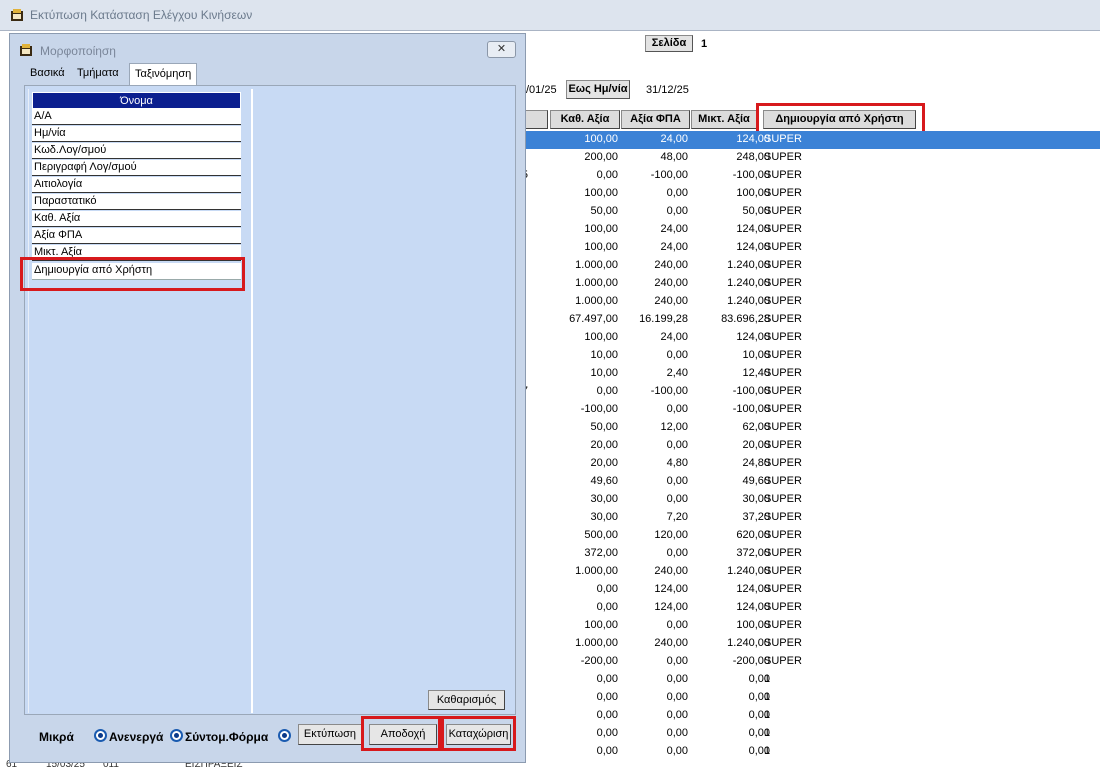  I want to click on table-row: 30,00 7,20 37,20 SUPER, so click(810, 518).